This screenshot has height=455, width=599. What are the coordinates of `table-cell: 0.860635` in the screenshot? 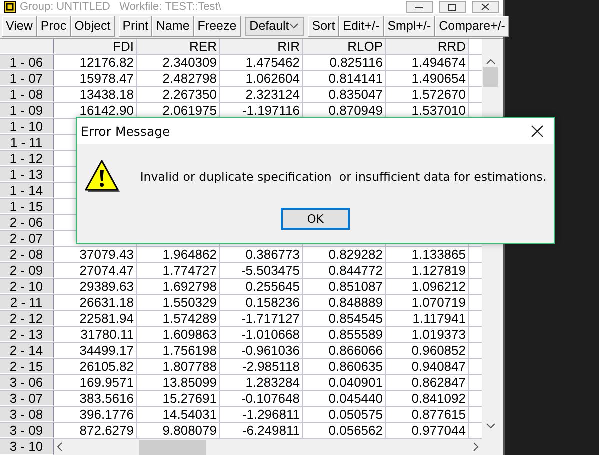 It's located at (344, 366).